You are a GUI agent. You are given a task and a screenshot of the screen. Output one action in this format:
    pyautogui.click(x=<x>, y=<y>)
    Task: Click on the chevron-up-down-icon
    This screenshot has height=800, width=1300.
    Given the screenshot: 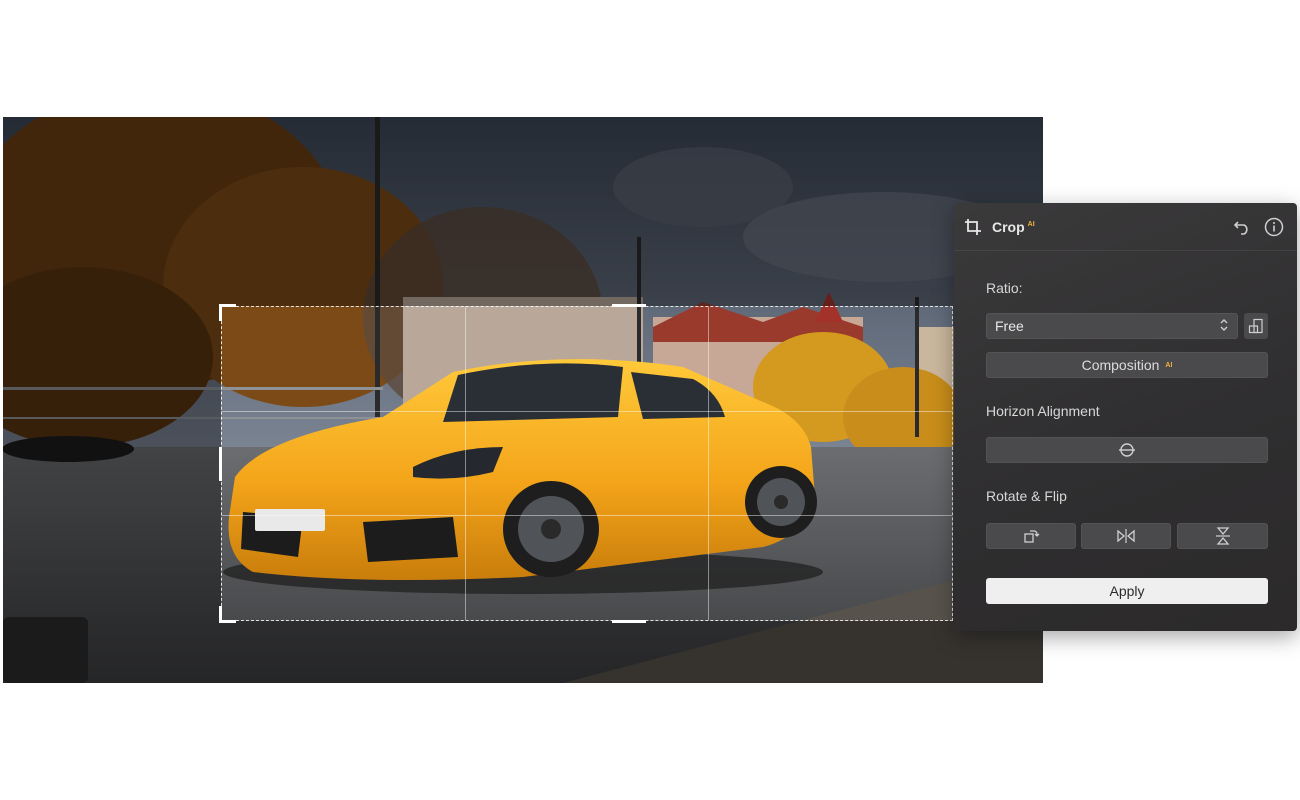 What is the action you would take?
    pyautogui.click(x=1224, y=326)
    